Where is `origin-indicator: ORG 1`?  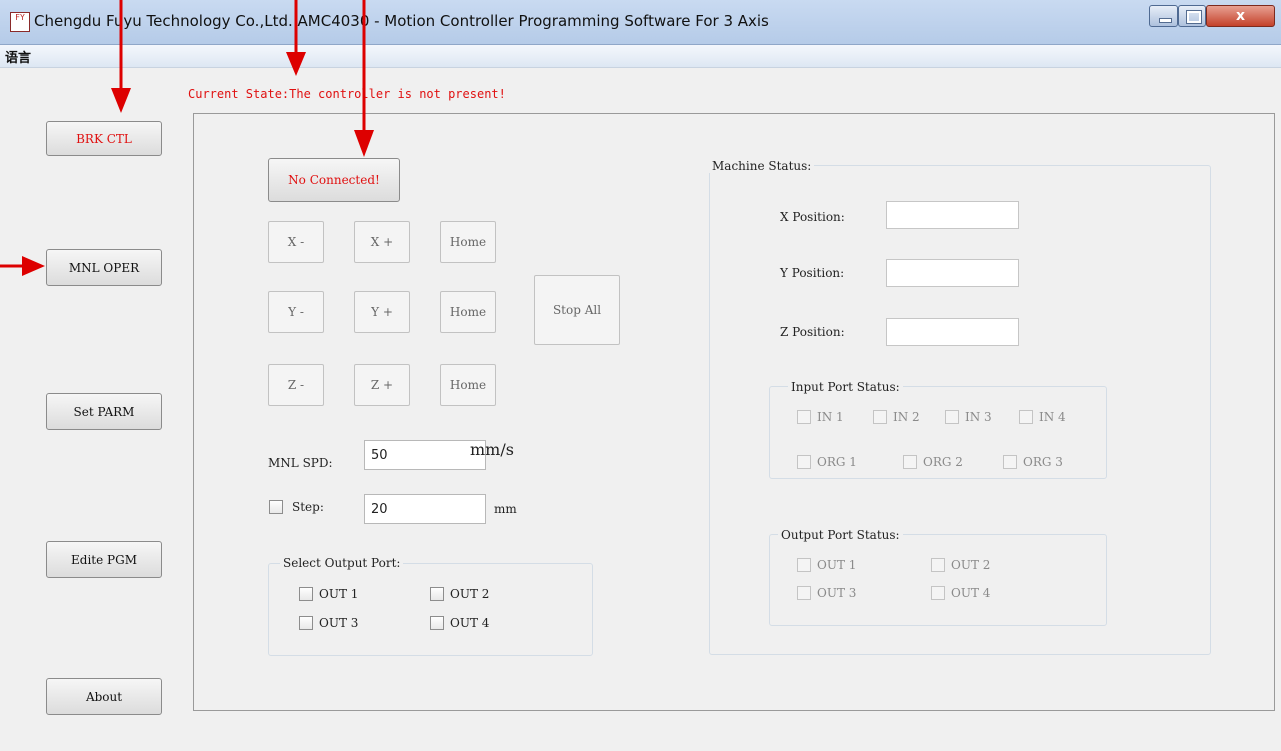
origin-indicator: ORG 1 is located at coordinates (827, 462).